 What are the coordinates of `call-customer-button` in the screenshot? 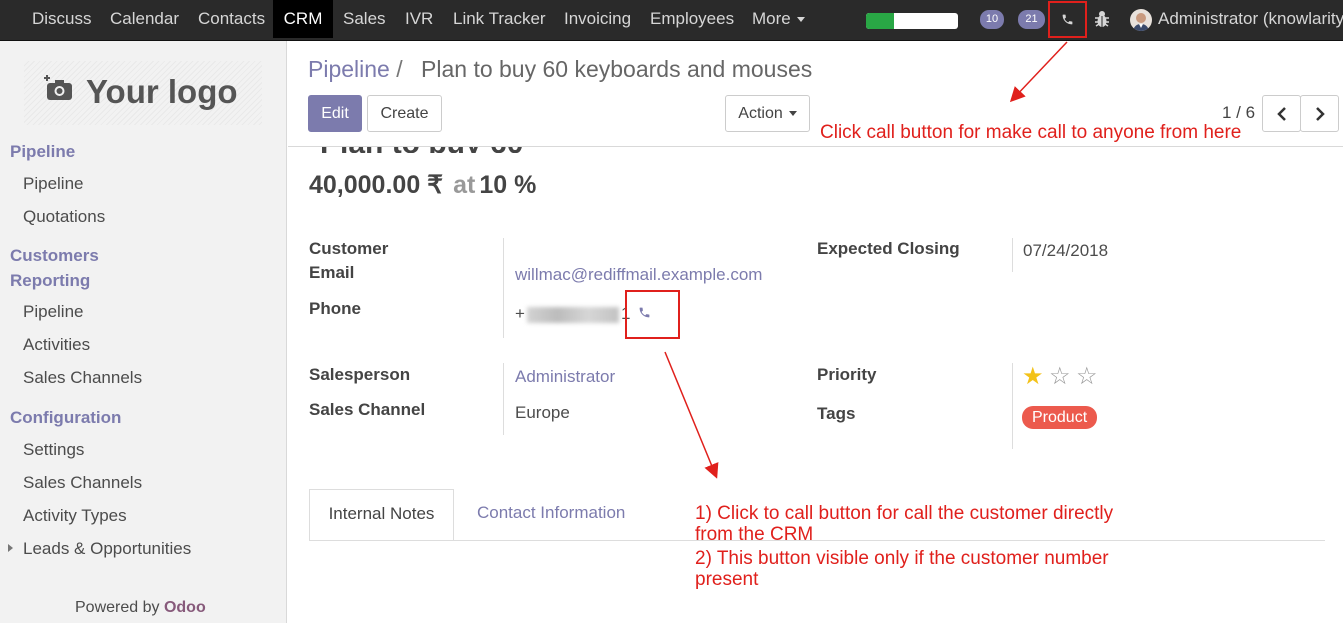 It's located at (652, 314).